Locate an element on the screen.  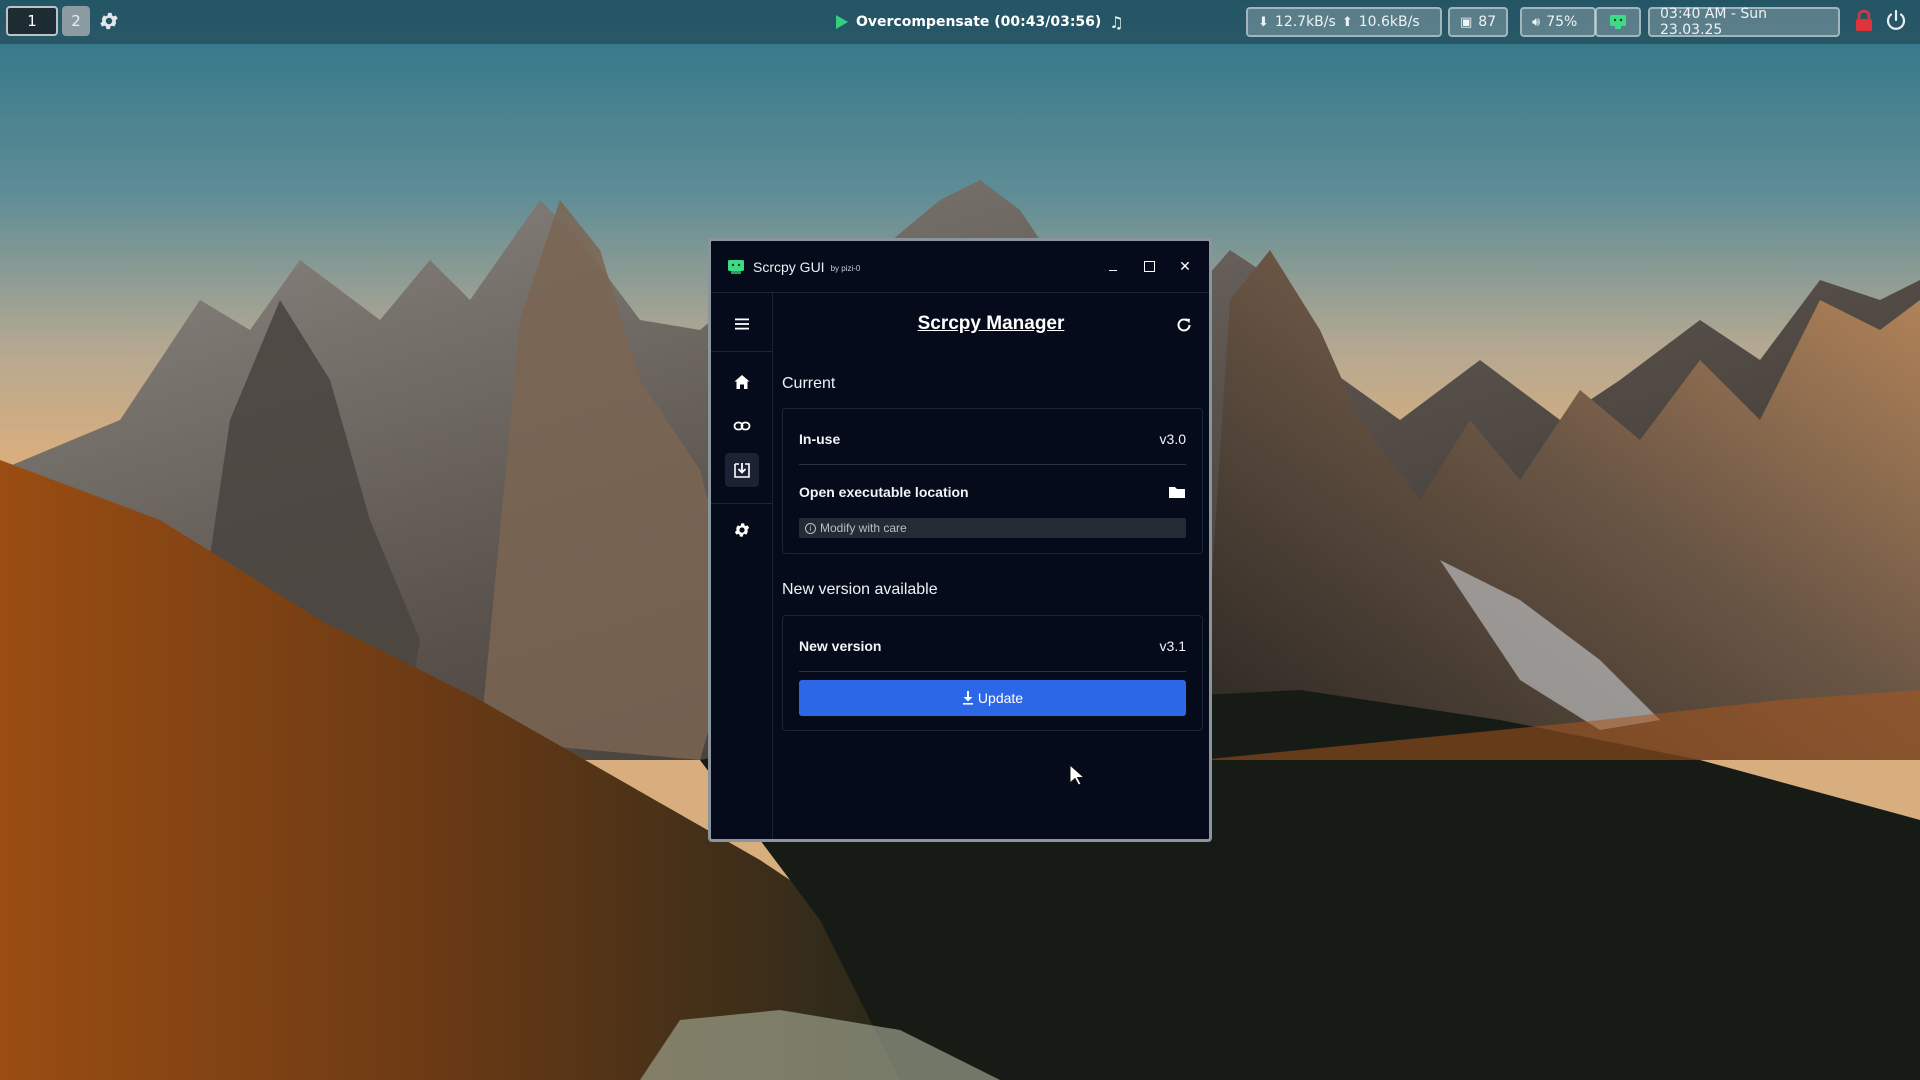
update-button: Update is located at coordinates (992, 698).